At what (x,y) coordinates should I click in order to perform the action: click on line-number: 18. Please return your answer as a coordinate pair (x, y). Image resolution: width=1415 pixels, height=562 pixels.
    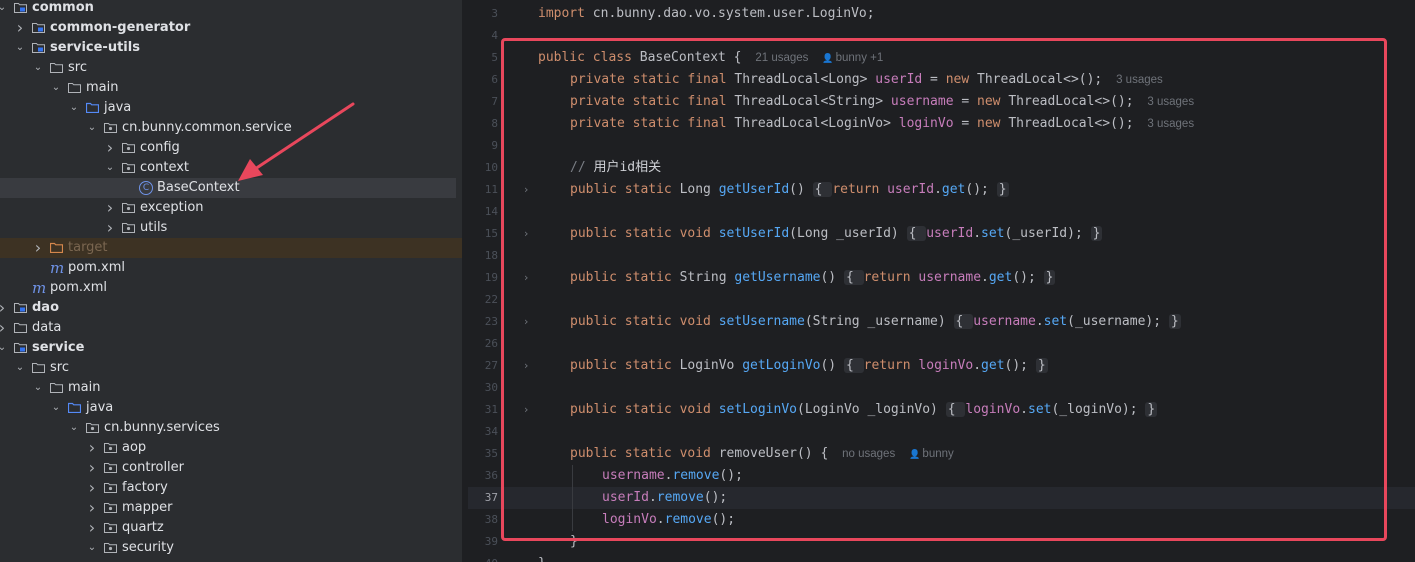
    Looking at the image, I should click on (491, 255).